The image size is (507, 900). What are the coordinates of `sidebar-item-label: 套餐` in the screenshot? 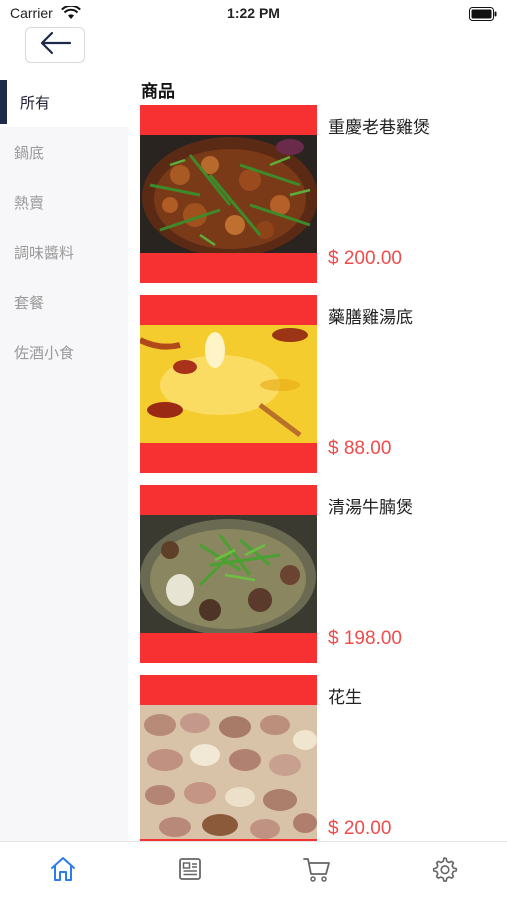 It's located at (29, 302).